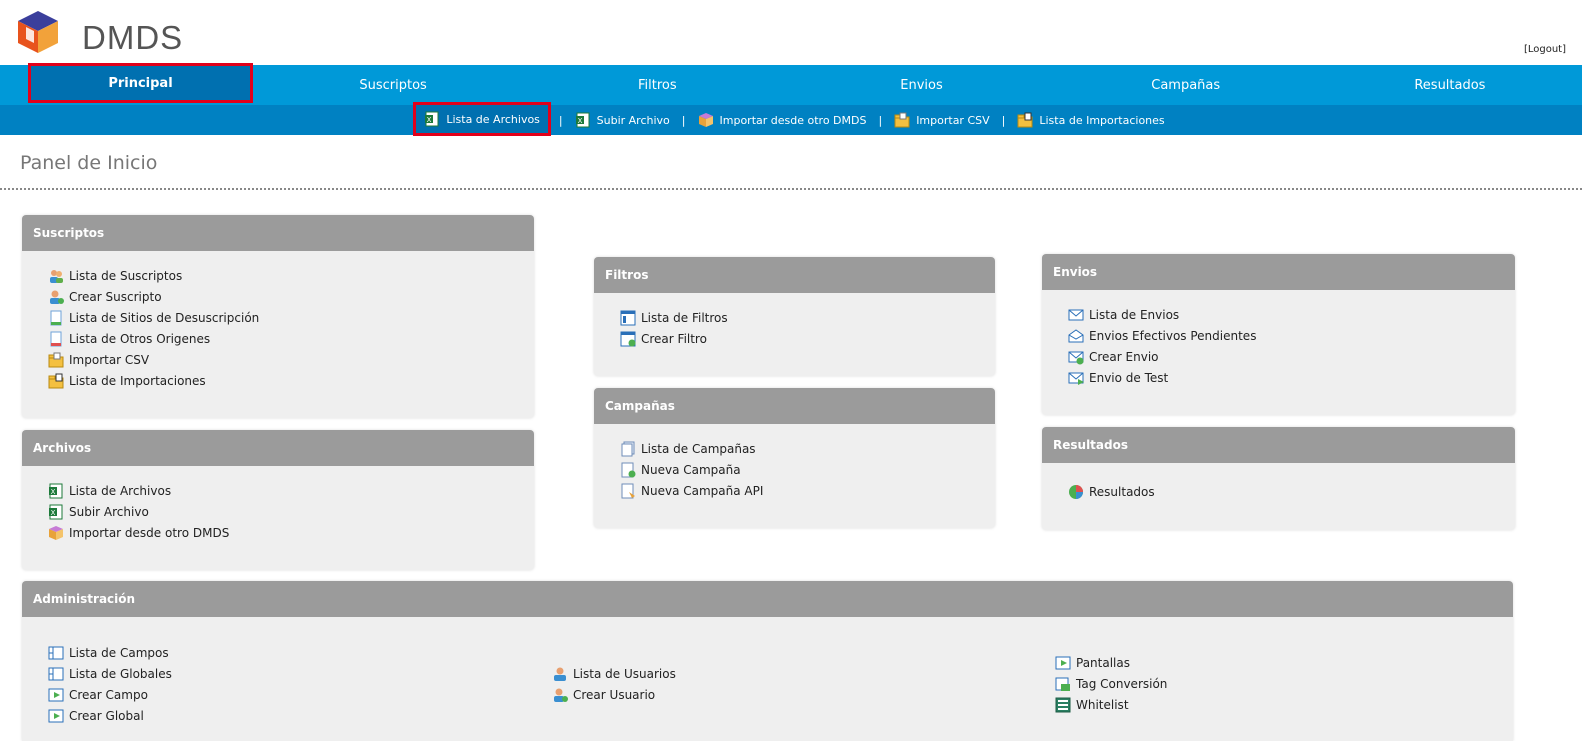 The width and height of the screenshot is (1582, 741). I want to click on subnav-item-subir-archivo: X Subir Archivo, so click(622, 120).